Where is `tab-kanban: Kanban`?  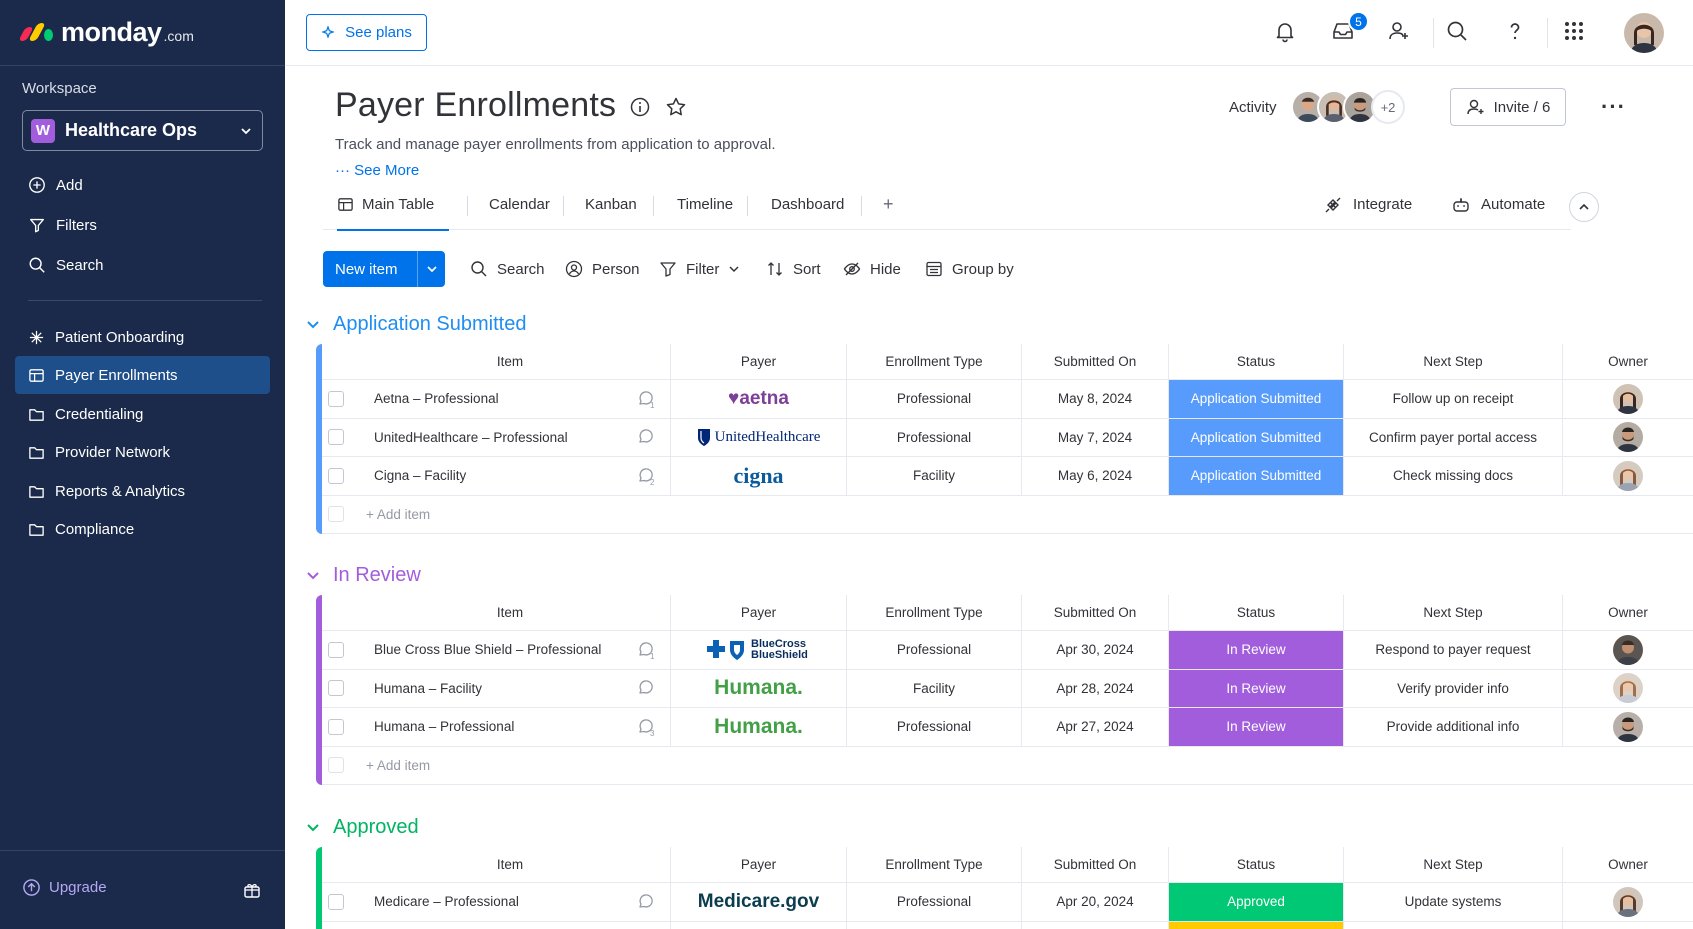
tab-kanban: Kanban is located at coordinates (611, 204).